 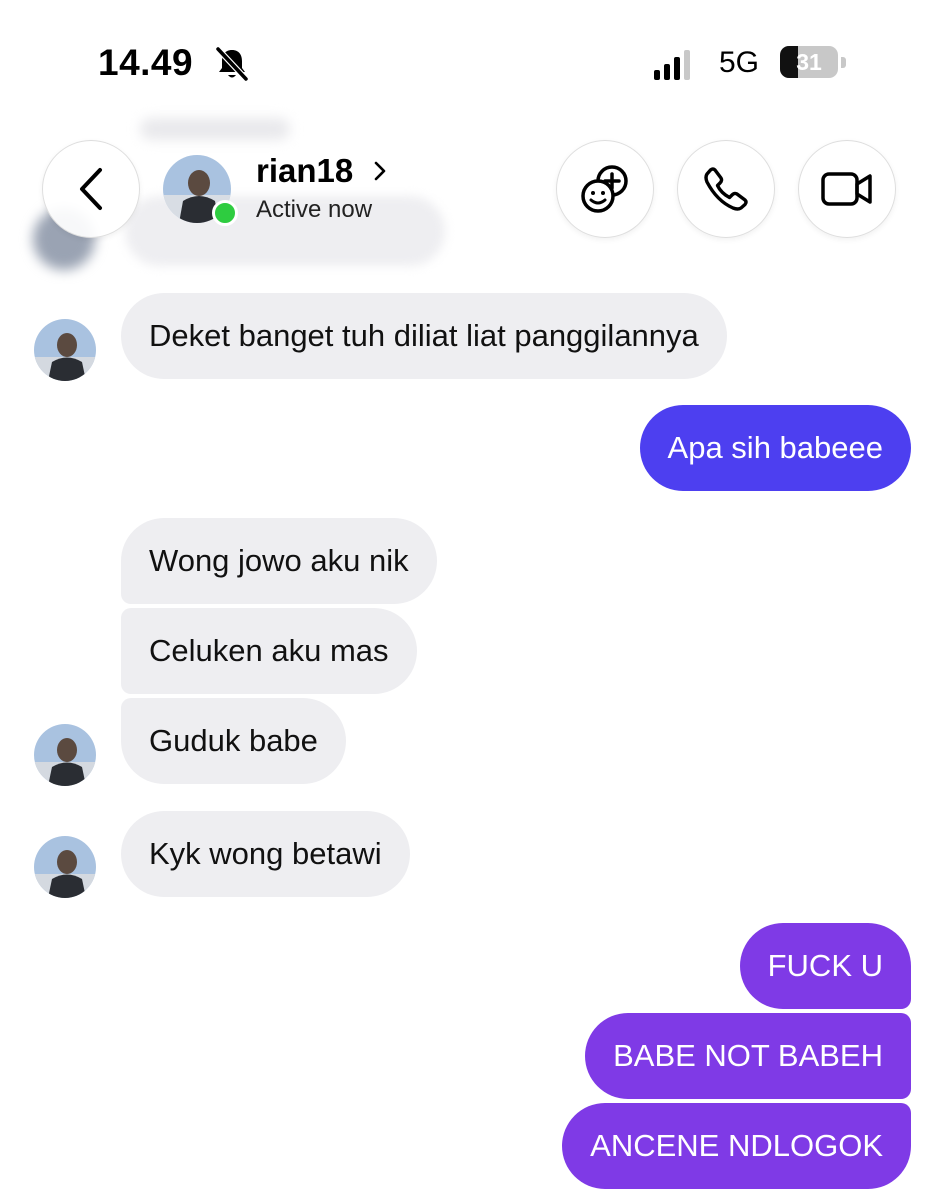 I want to click on chevron-left-icon, so click(x=91, y=189).